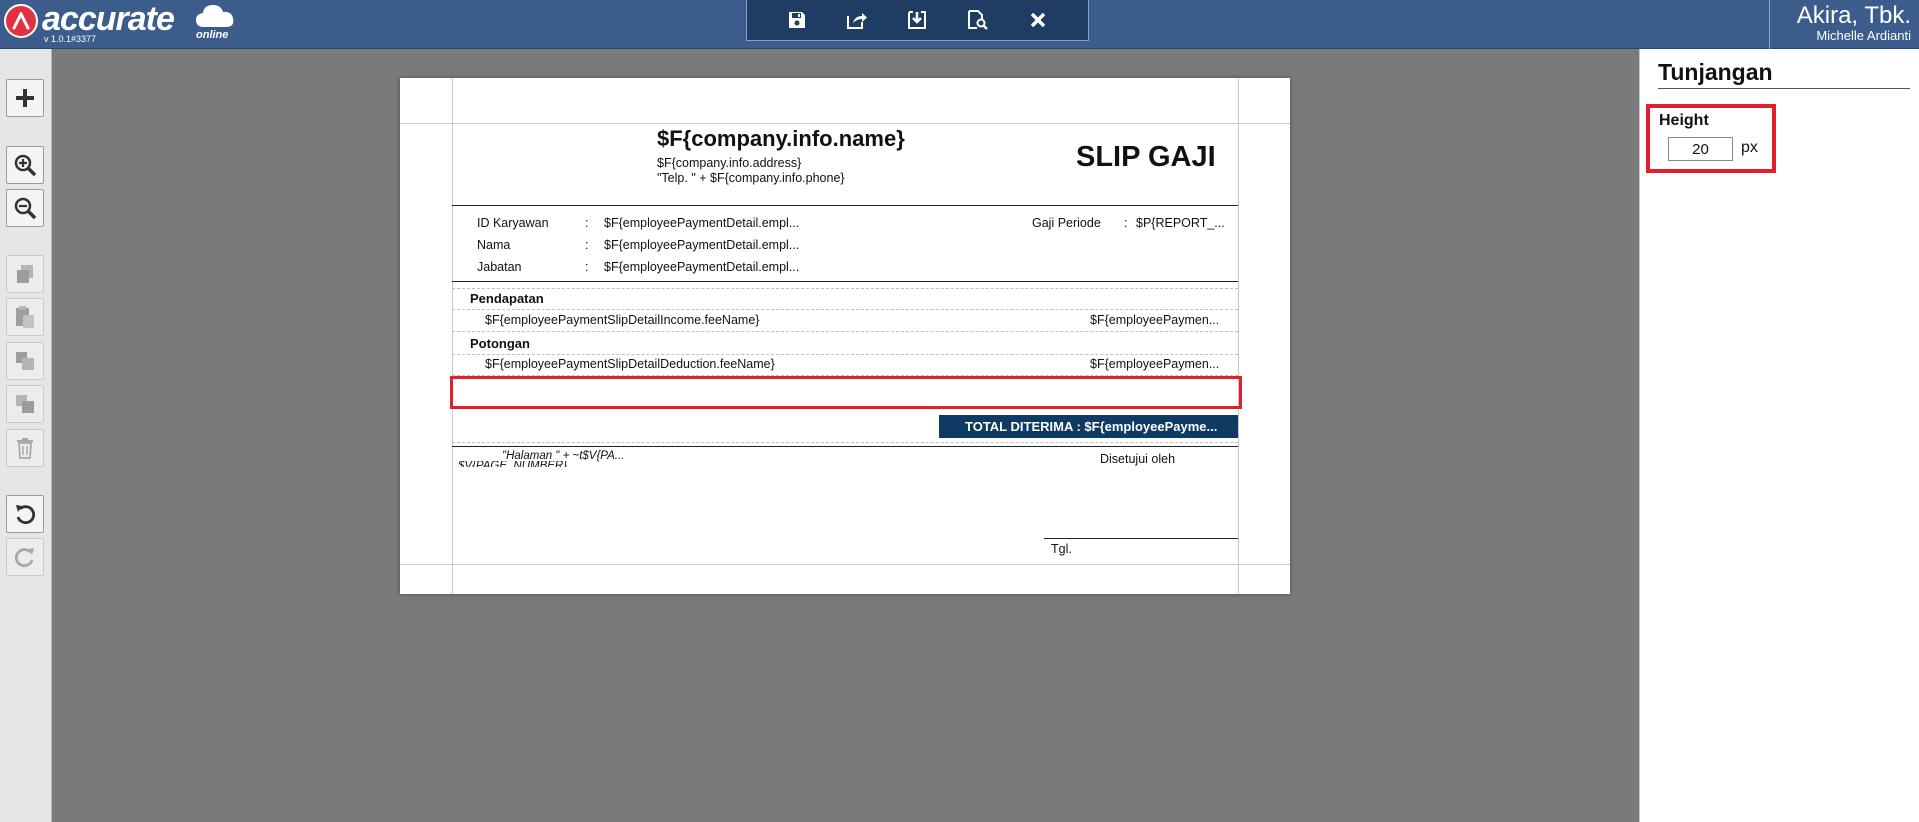 This screenshot has width=1919, height=822. I want to click on user-name: Michelle Ardianti, so click(1863, 35).